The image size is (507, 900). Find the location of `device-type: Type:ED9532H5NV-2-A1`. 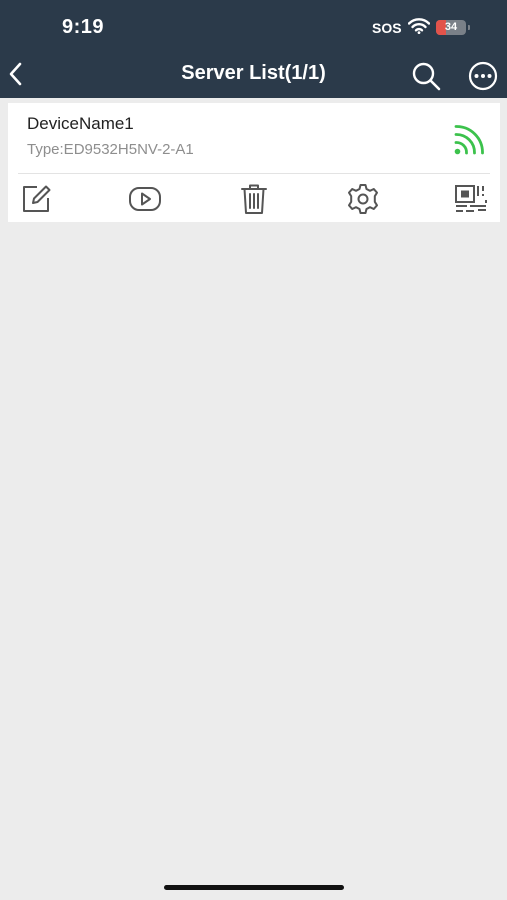

device-type: Type:ED9532H5NV-2-A1 is located at coordinates (110, 149).